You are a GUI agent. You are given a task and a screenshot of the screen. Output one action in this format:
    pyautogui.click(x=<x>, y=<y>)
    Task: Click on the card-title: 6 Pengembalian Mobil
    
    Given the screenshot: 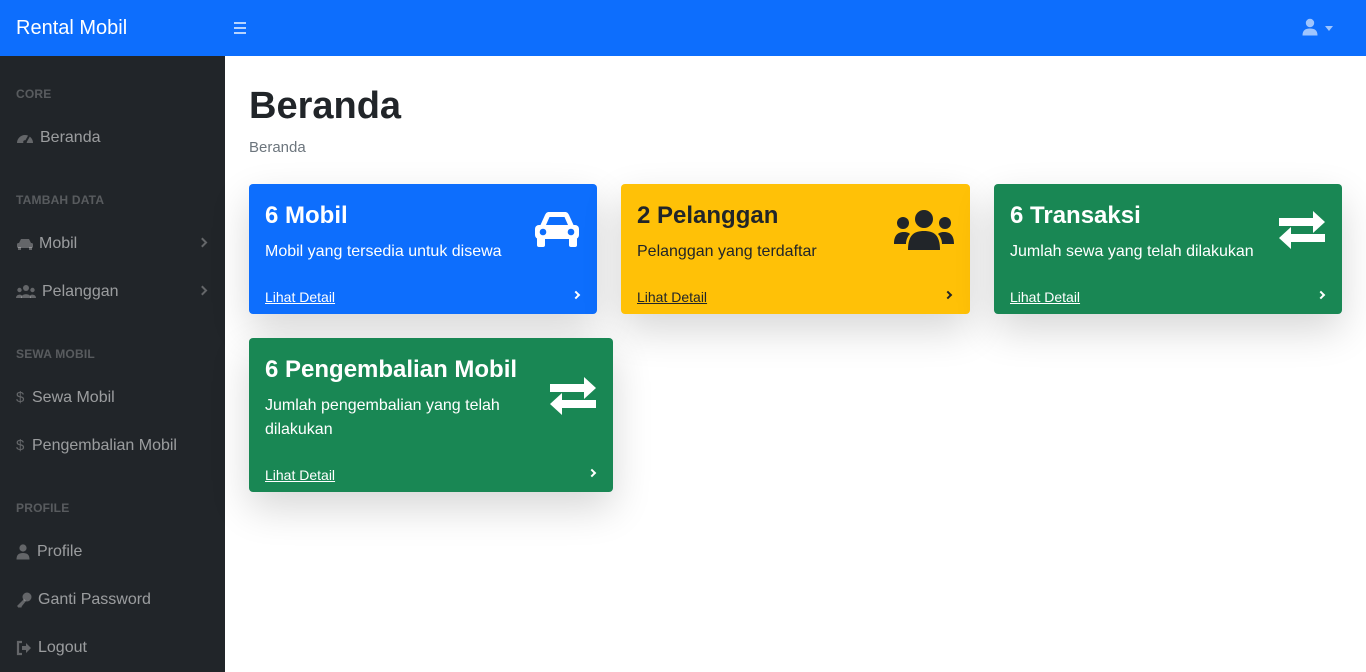 What is the action you would take?
    pyautogui.click(x=391, y=369)
    